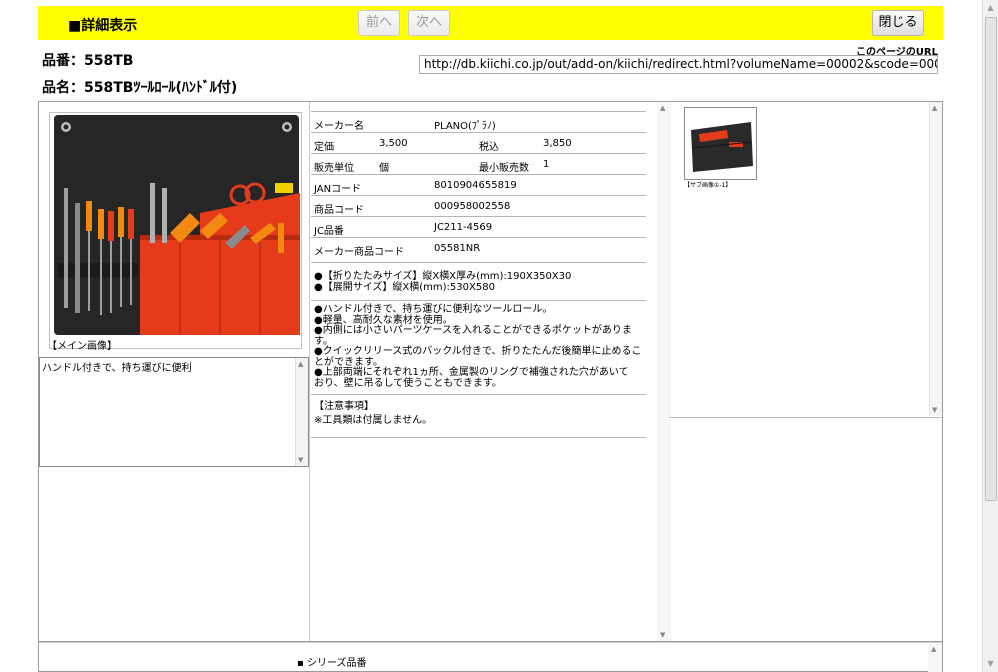  I want to click on spec-row-jan: JANコード 8010904655819, so click(478, 185).